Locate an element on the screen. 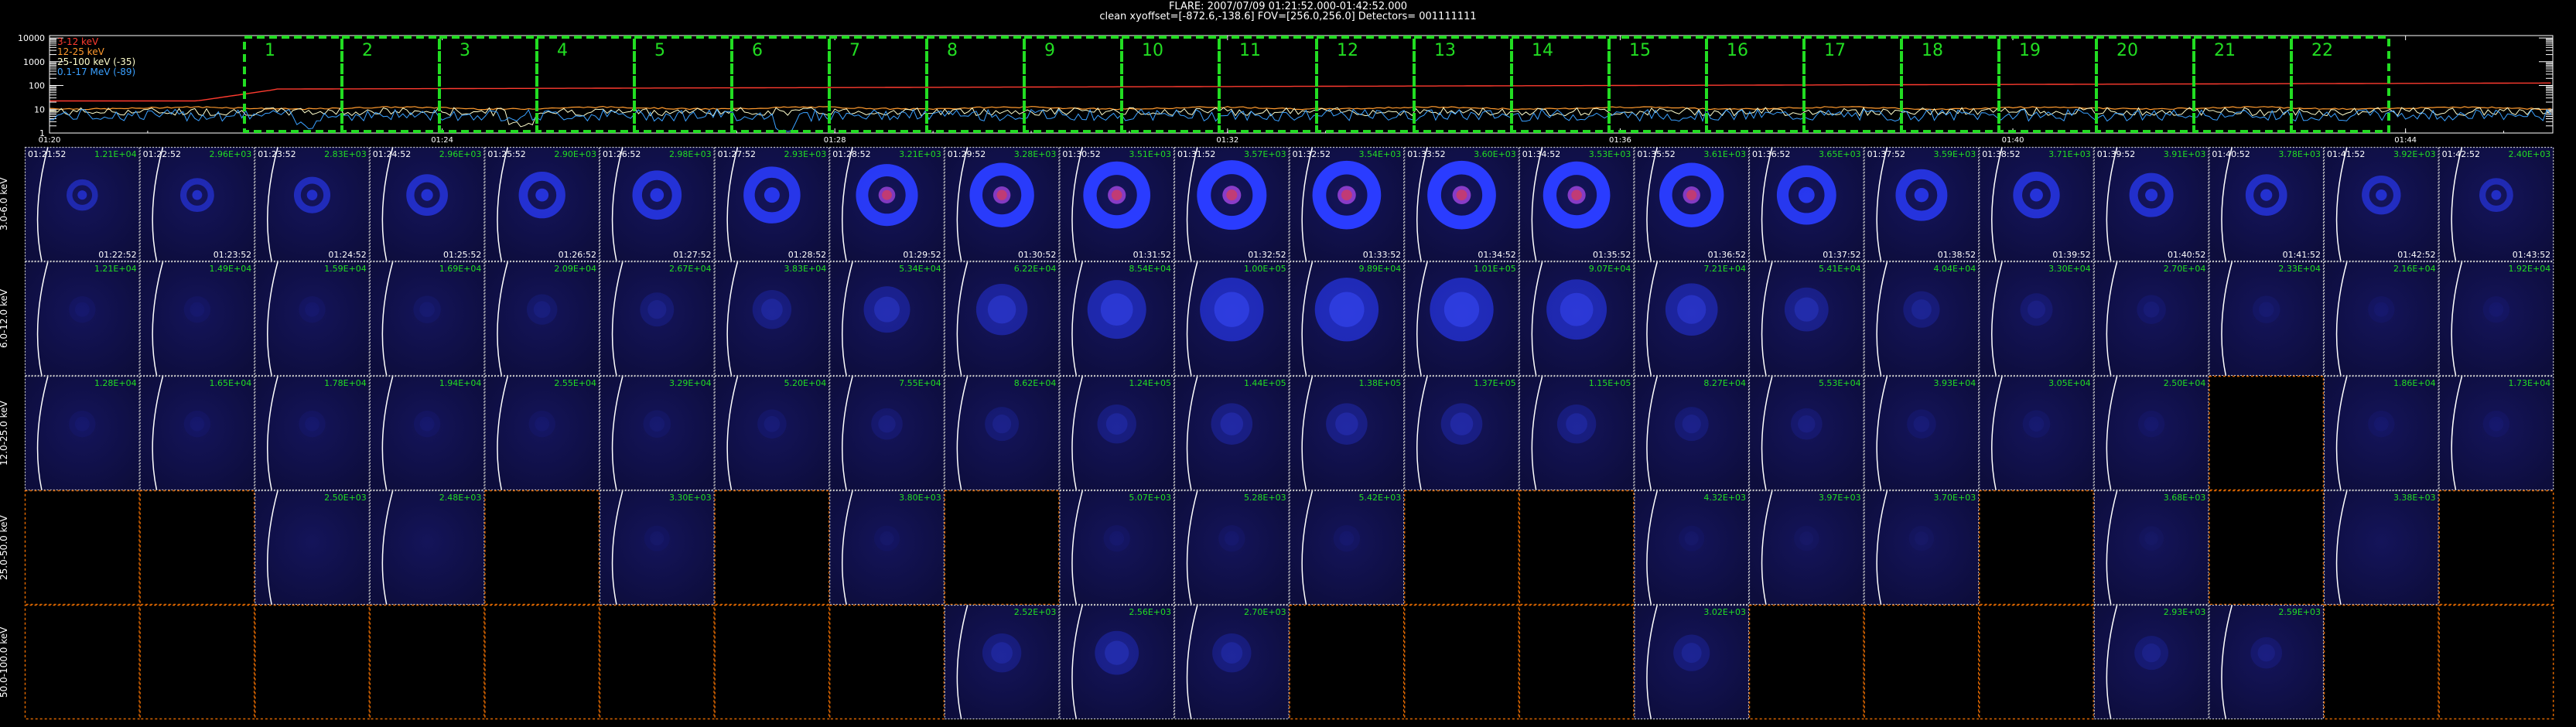 This screenshot has height=727, width=2576. peak-flux-label: 5.34E+04 is located at coordinates (920, 269).